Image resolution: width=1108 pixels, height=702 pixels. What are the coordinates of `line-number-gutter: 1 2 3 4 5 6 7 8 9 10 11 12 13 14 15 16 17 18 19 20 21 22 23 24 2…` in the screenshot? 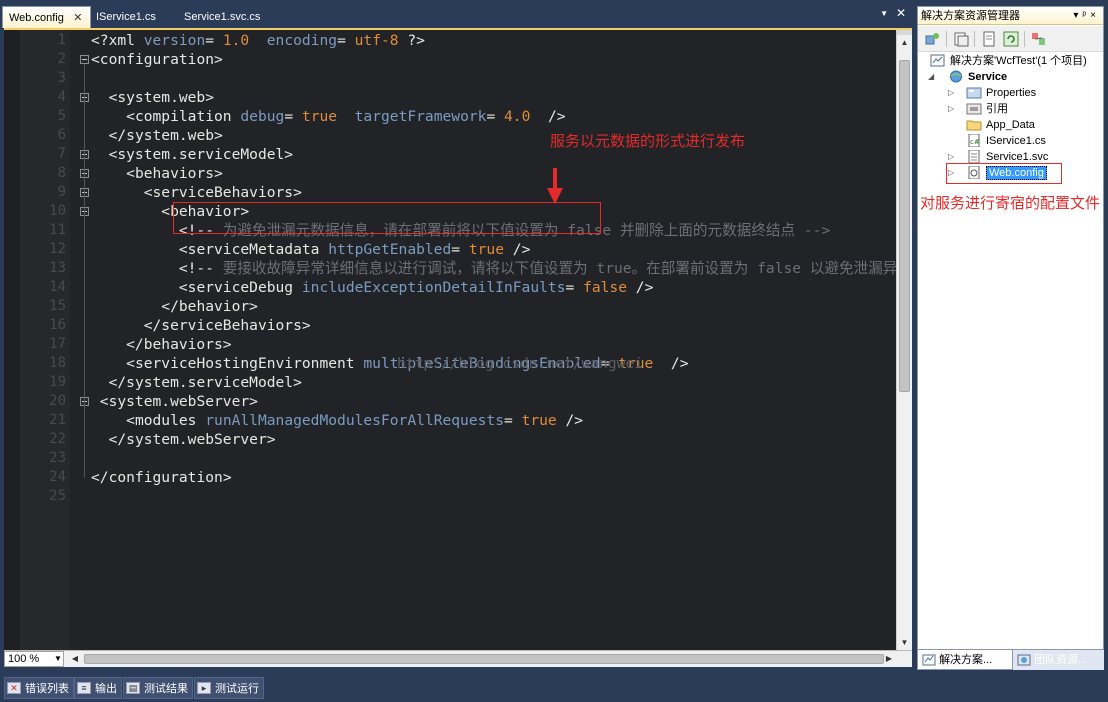 It's located at (54, 340).